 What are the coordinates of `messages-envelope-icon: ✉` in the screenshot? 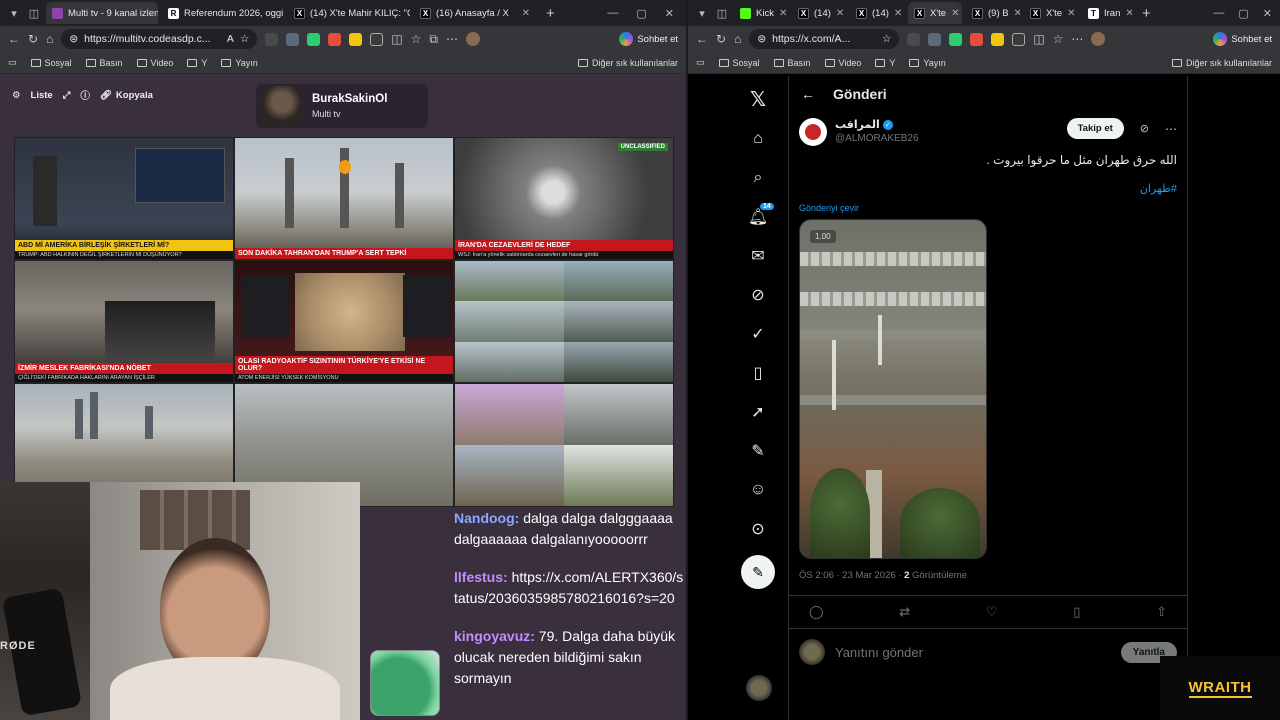 It's located at (758, 255).